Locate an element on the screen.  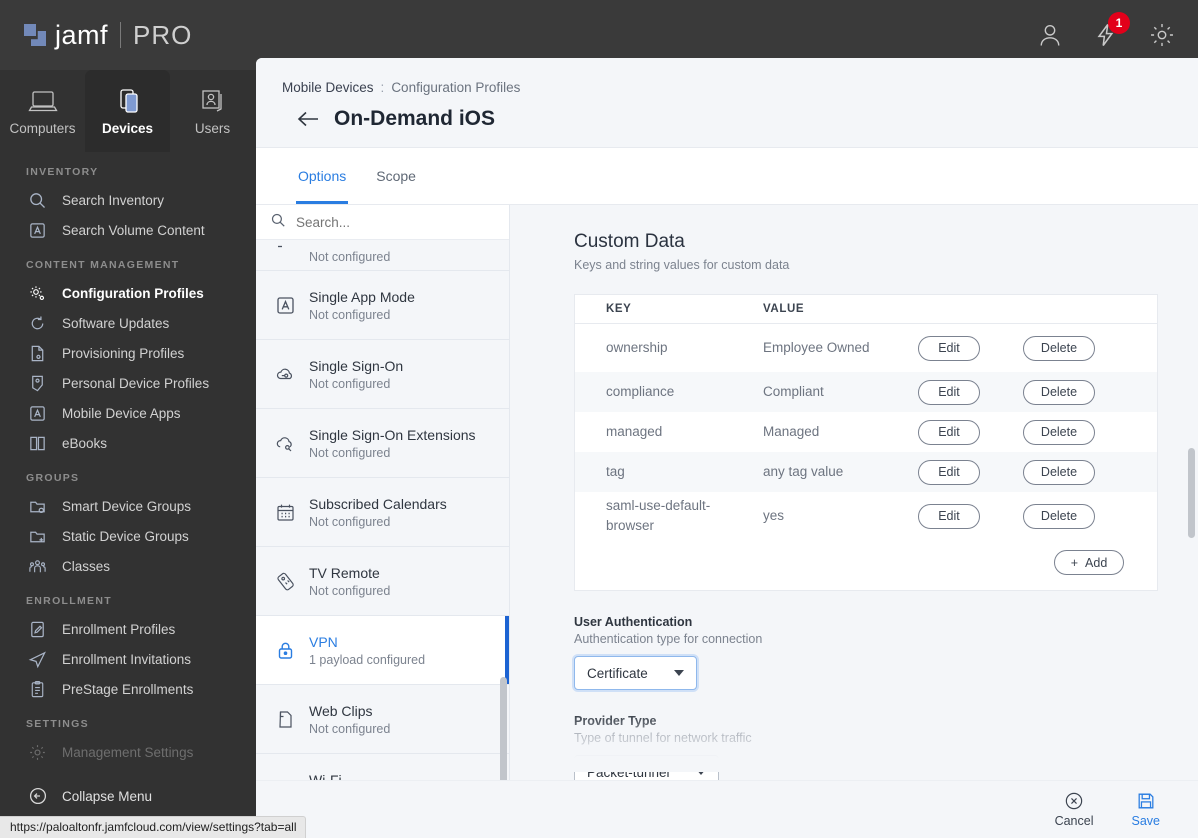
save-button: Save is located at coordinates (1146, 809).